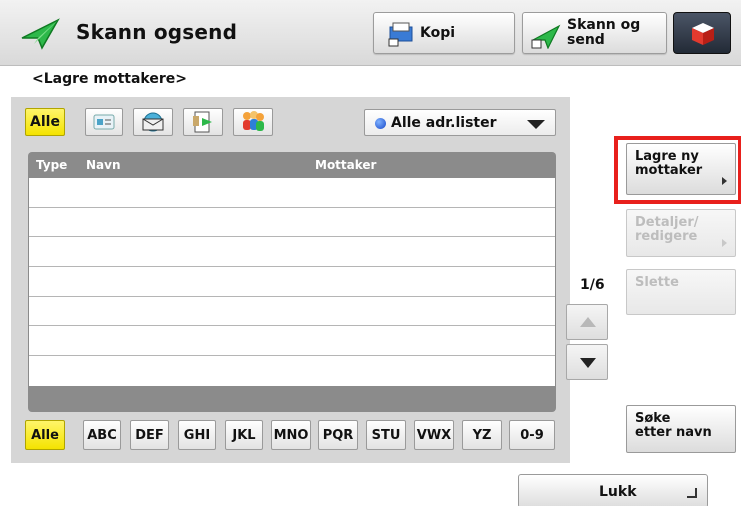 This screenshot has width=741, height=506. Describe the element at coordinates (677, 170) in the screenshot. I see `highlight-box` at that location.